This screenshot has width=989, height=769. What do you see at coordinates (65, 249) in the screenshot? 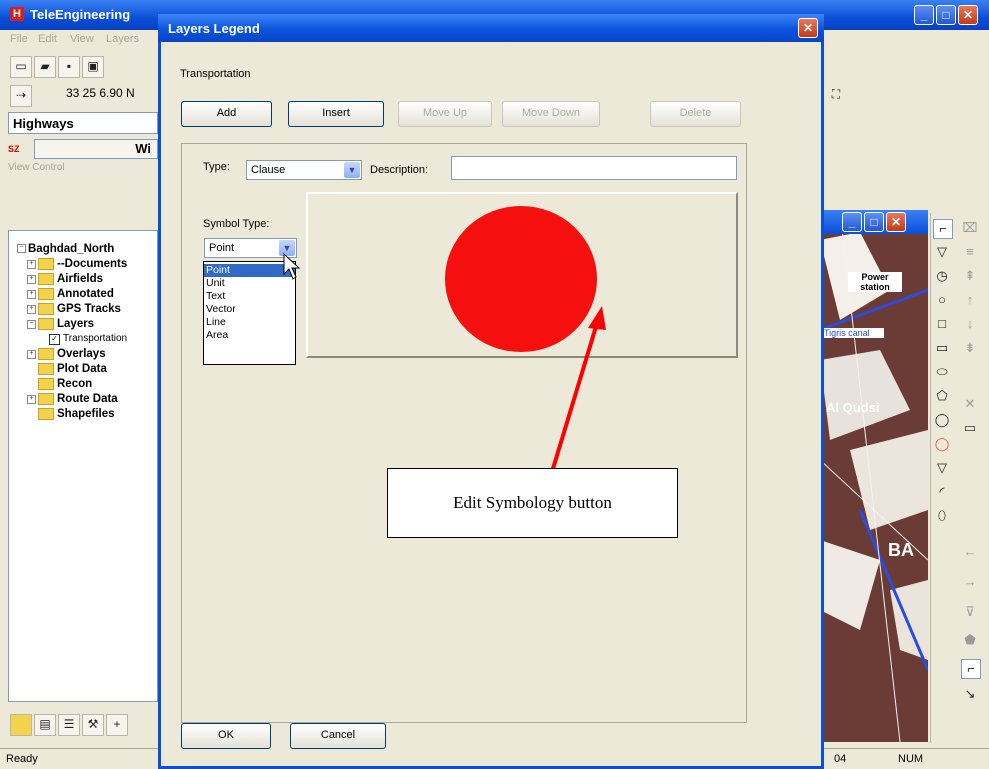
I see `tree-root: − Baghdad_North` at bounding box center [65, 249].